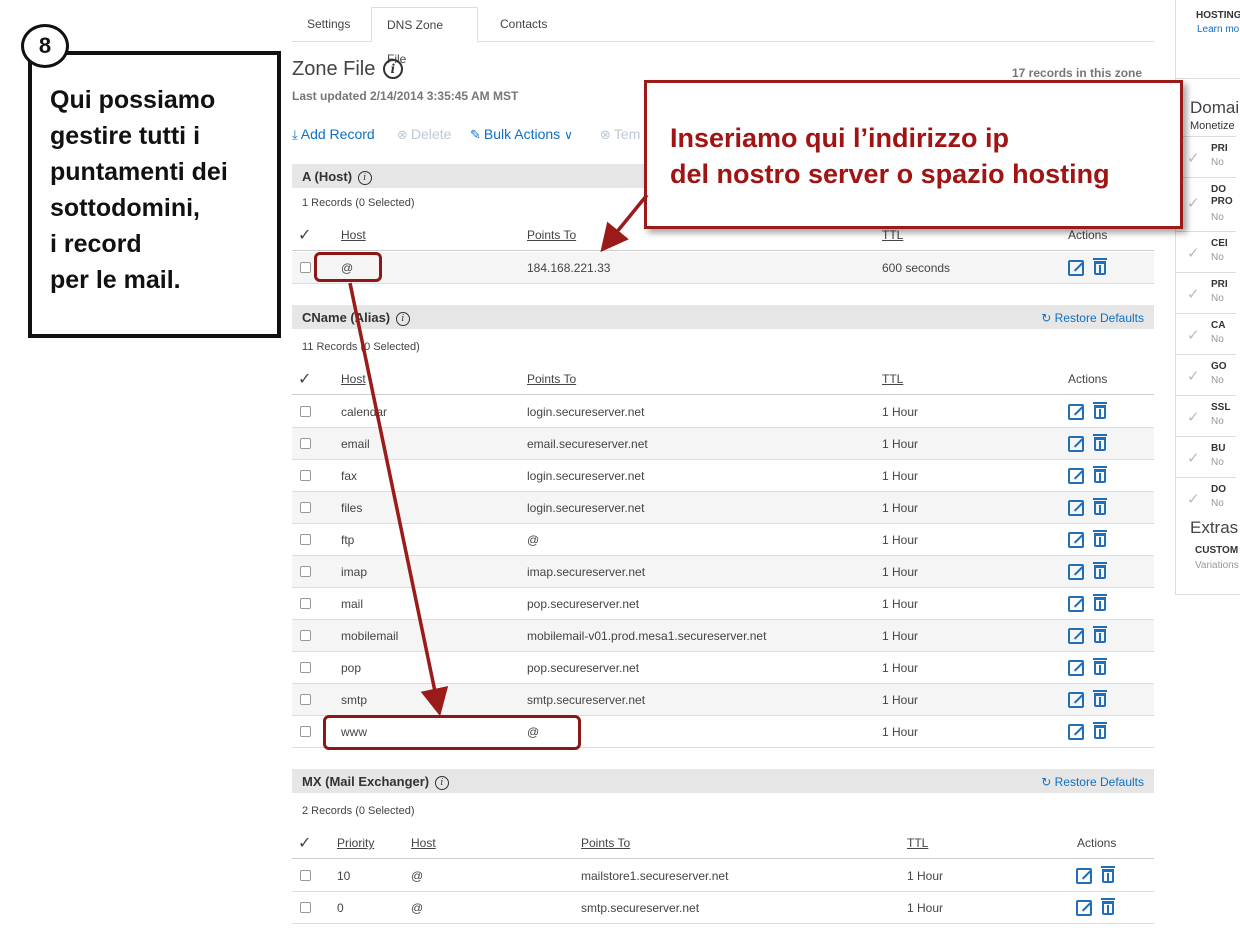 The height and width of the screenshot is (940, 1240). I want to click on cname-title: CName (Alias) i, so click(356, 318).